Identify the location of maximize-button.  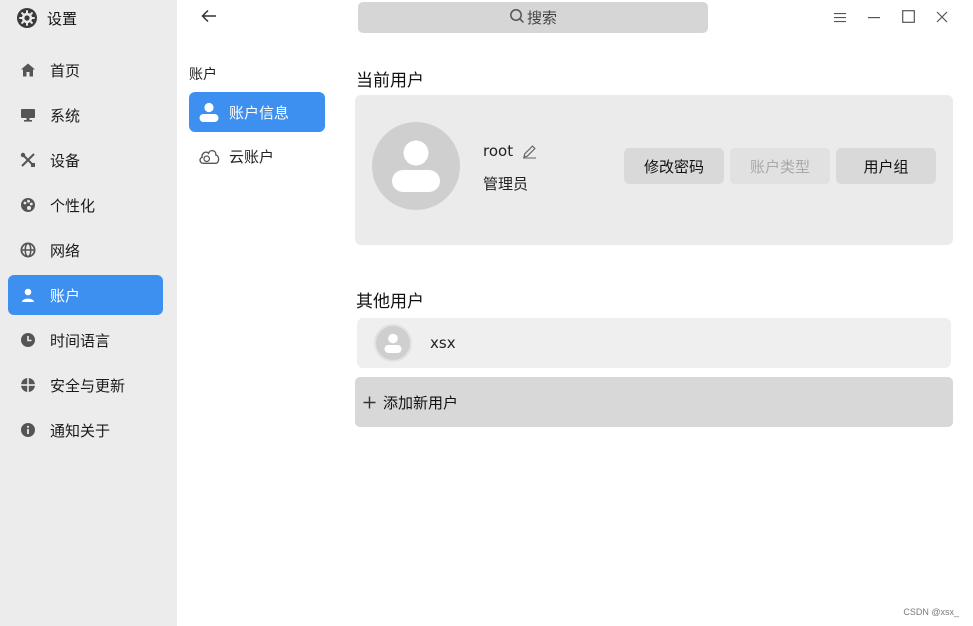
(908, 17).